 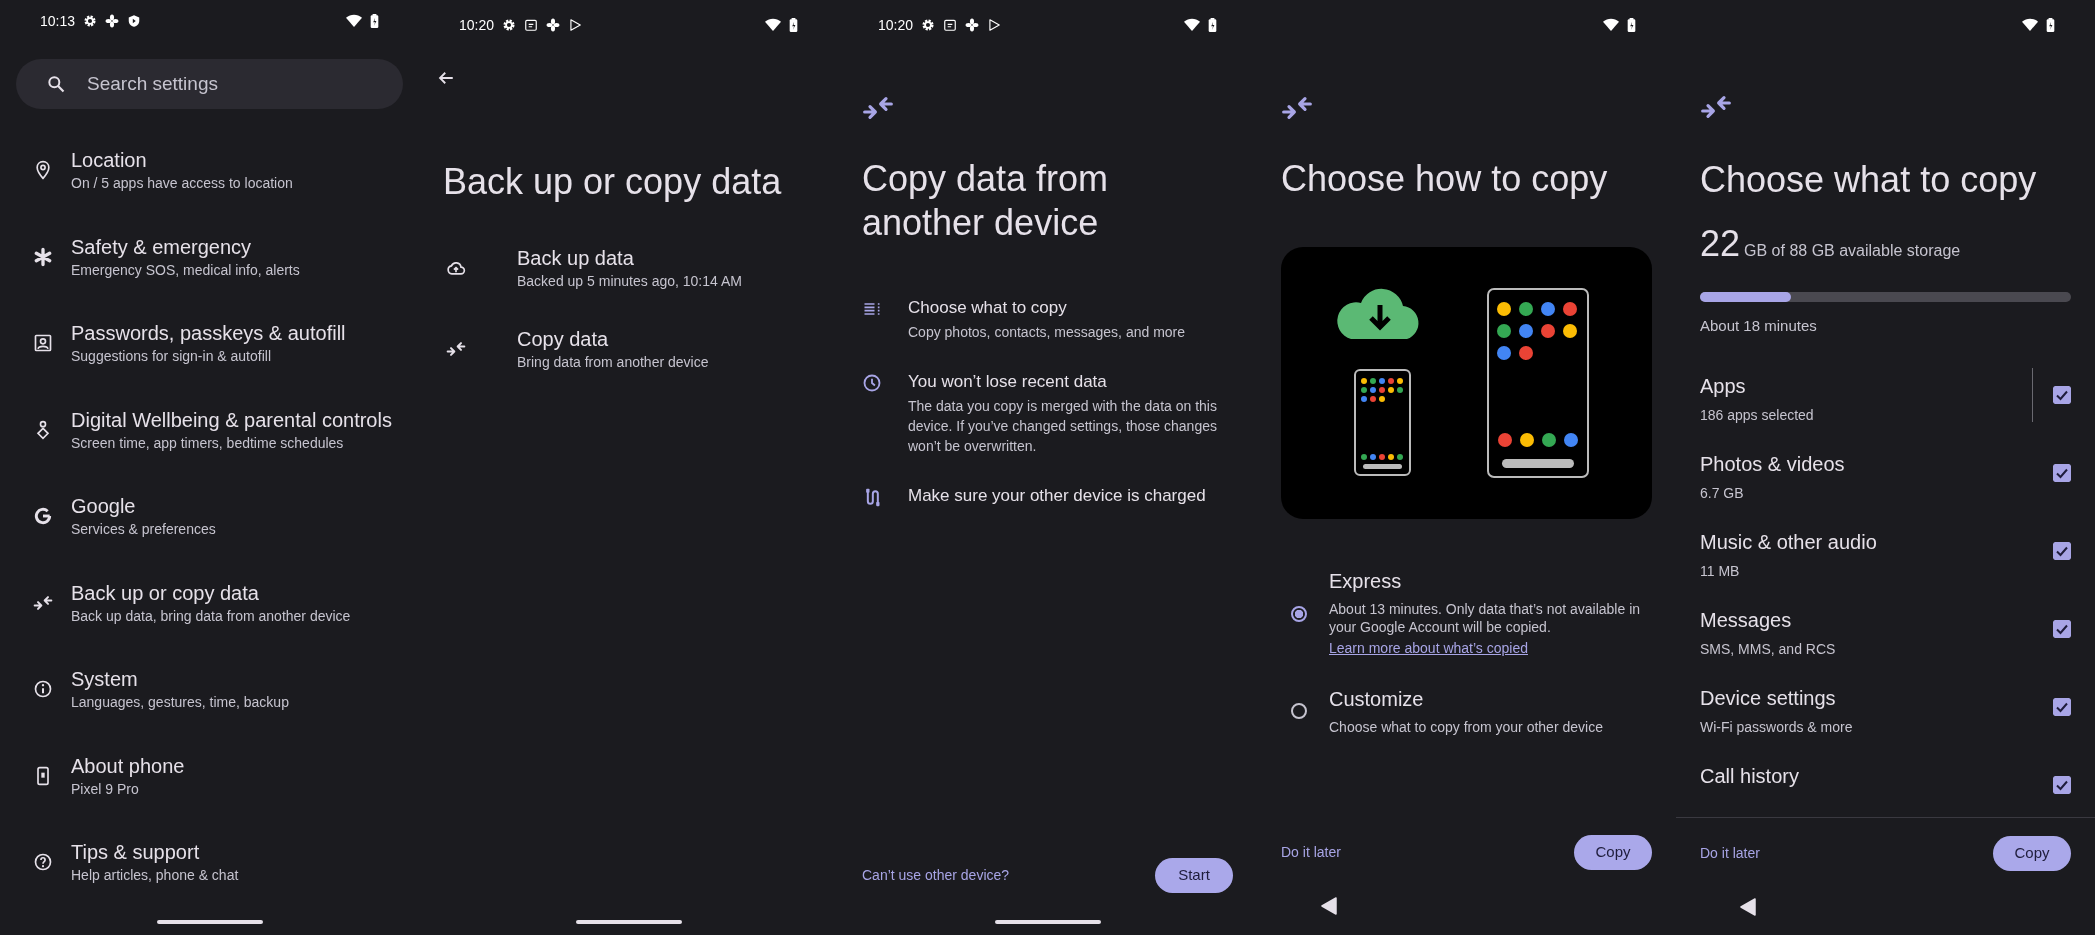 I want to click on checkbox-item: Call history, so click(x=1885, y=782).